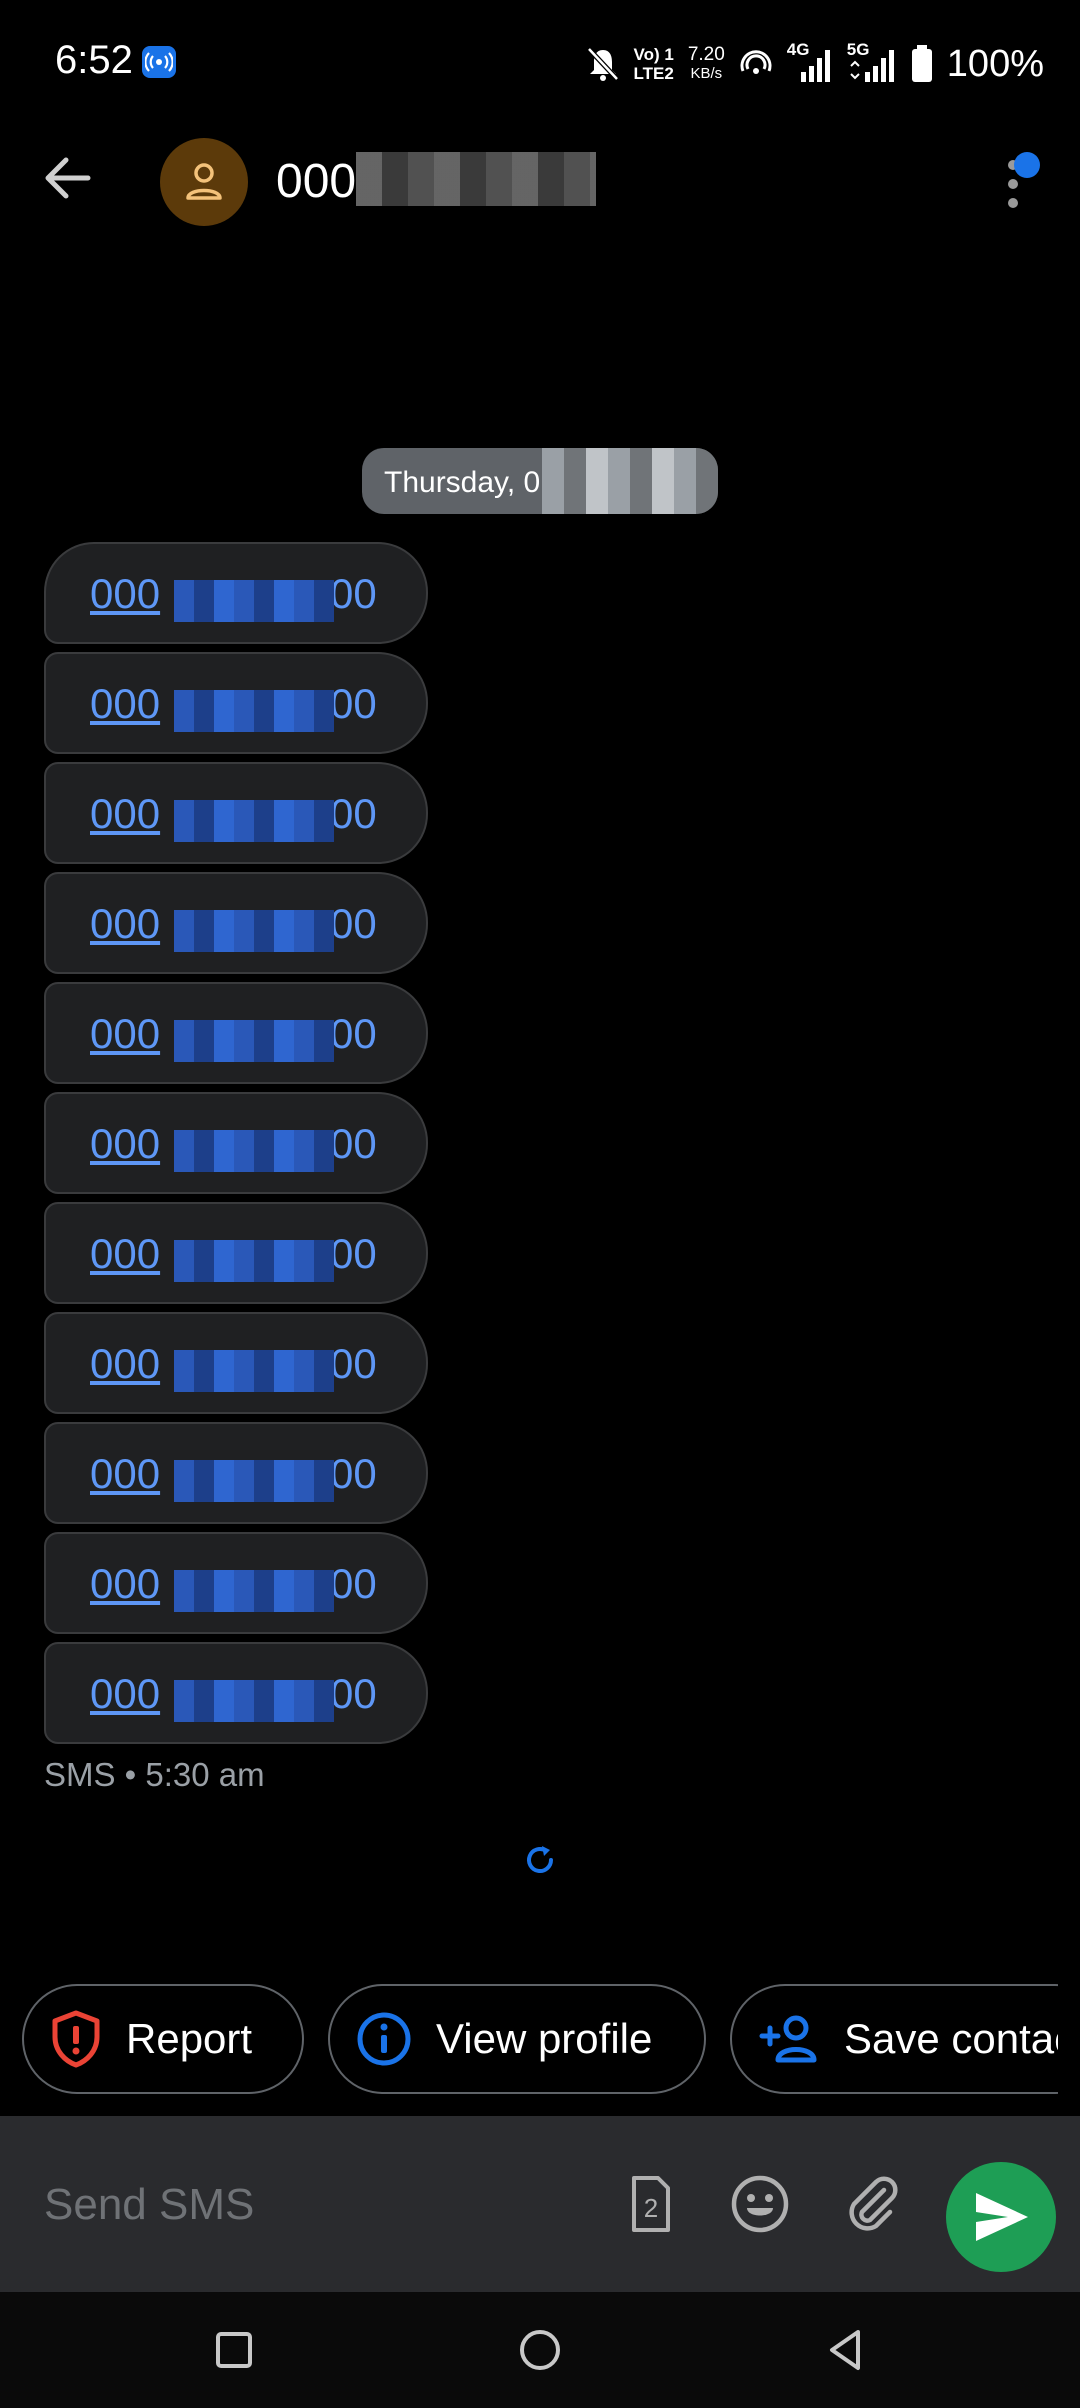  I want to click on home-button, so click(540, 2350).